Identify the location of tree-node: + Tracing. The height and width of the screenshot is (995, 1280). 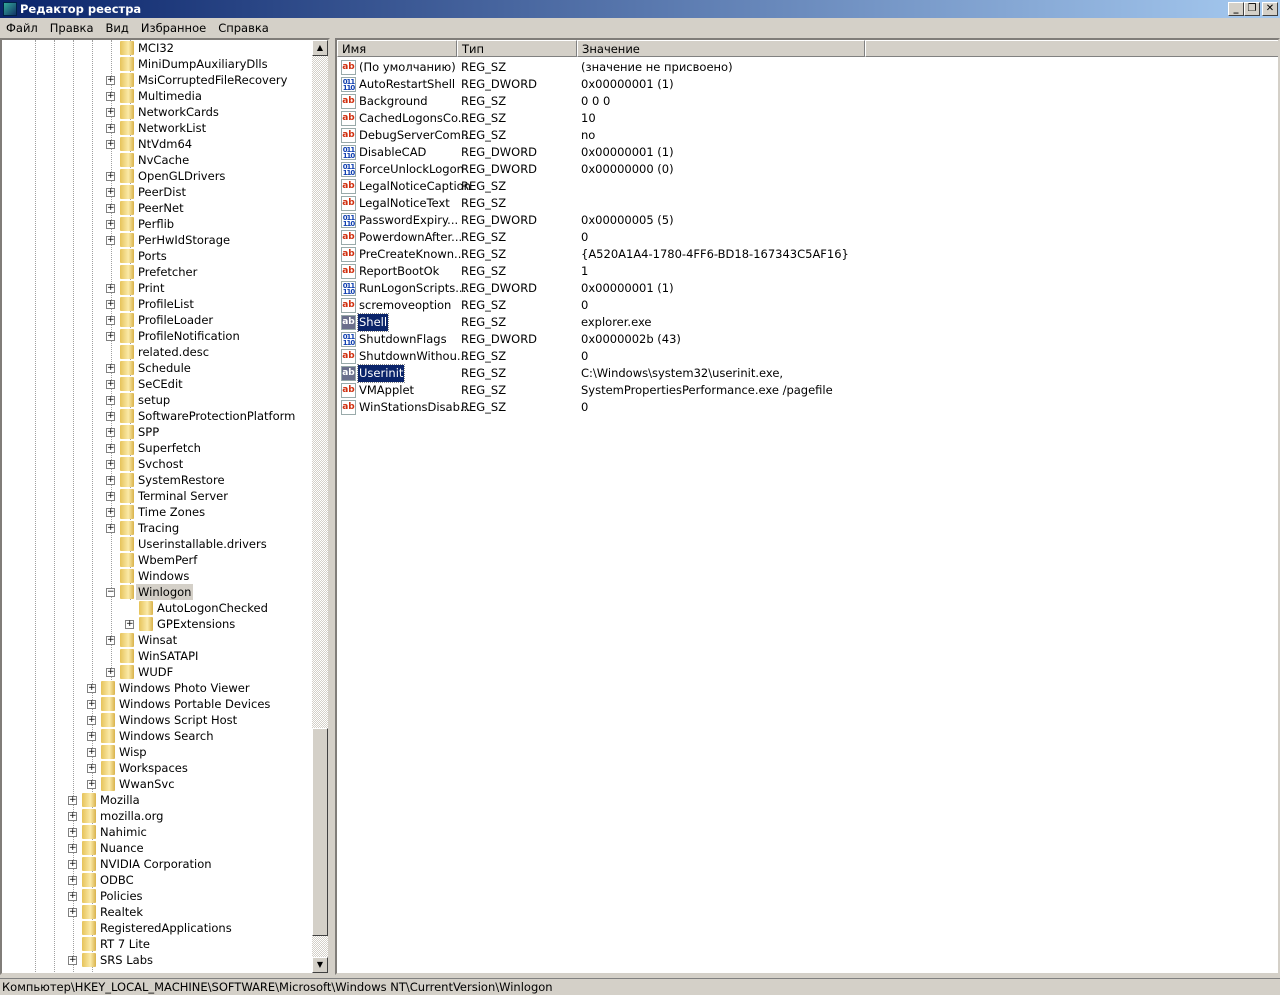
(157, 528).